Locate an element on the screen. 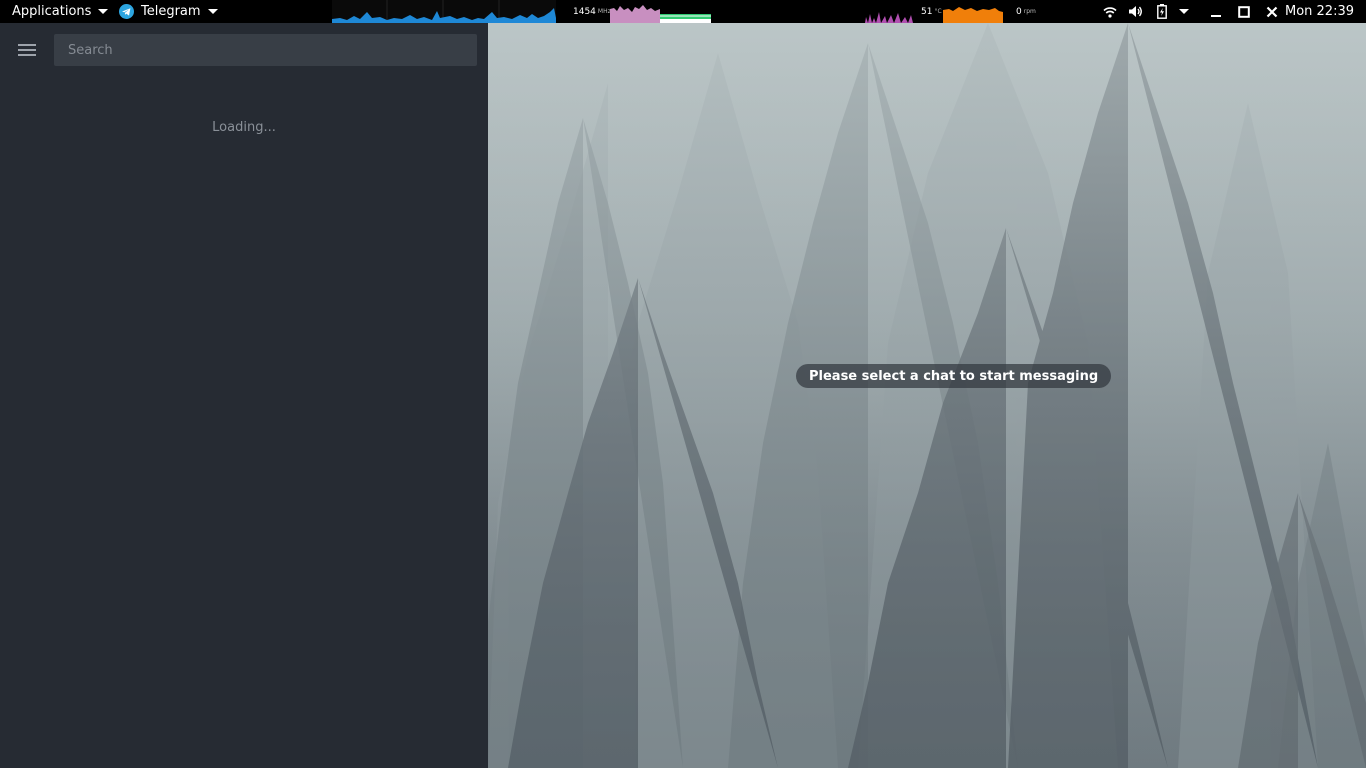 This screenshot has height=768, width=1366. network-graph is located at coordinates (444, 11).